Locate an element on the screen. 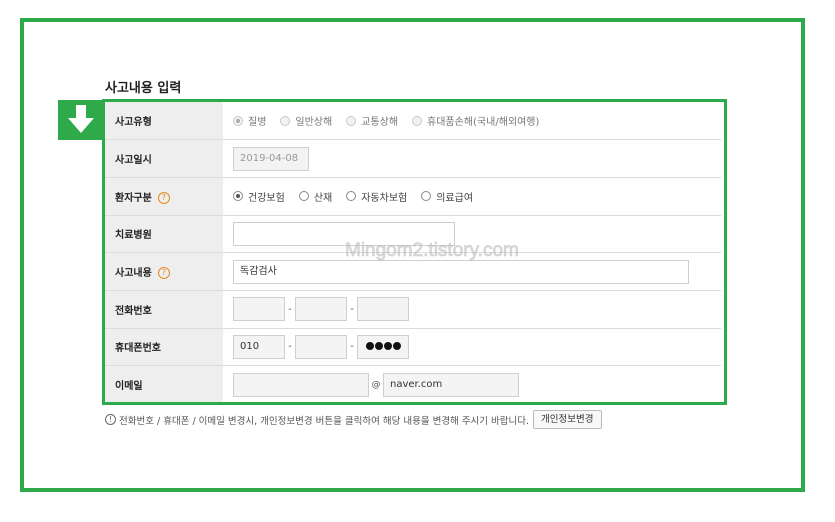 The height and width of the screenshot is (522, 835). edit-personal-info-button: 개인정보변경 is located at coordinates (567, 419).